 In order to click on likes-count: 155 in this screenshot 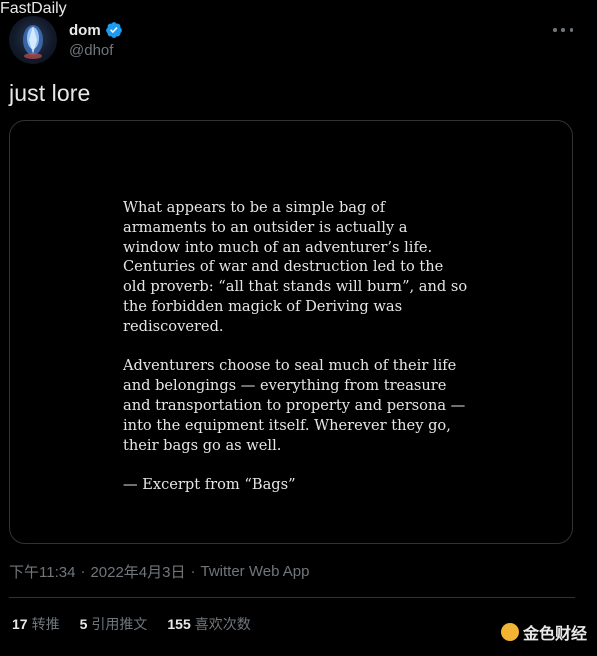, I will do `click(179, 624)`.